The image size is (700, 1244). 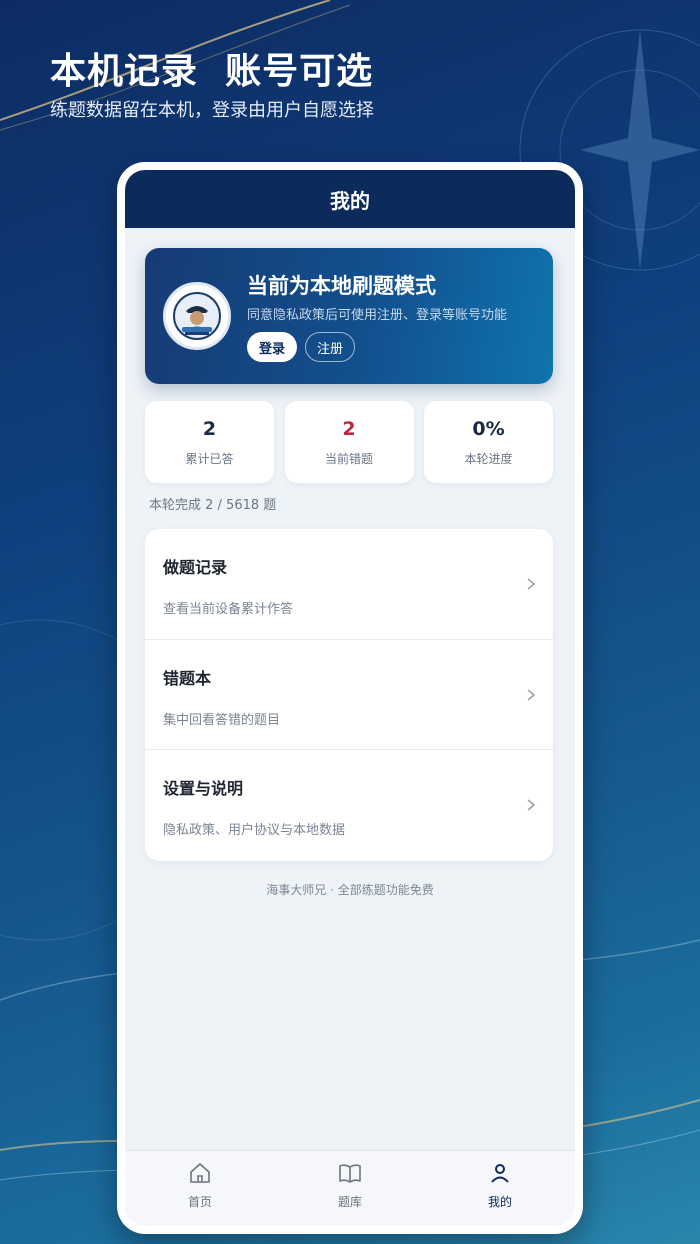 I want to click on menu-item-description: 查看当前设备累计作答, so click(x=228, y=609).